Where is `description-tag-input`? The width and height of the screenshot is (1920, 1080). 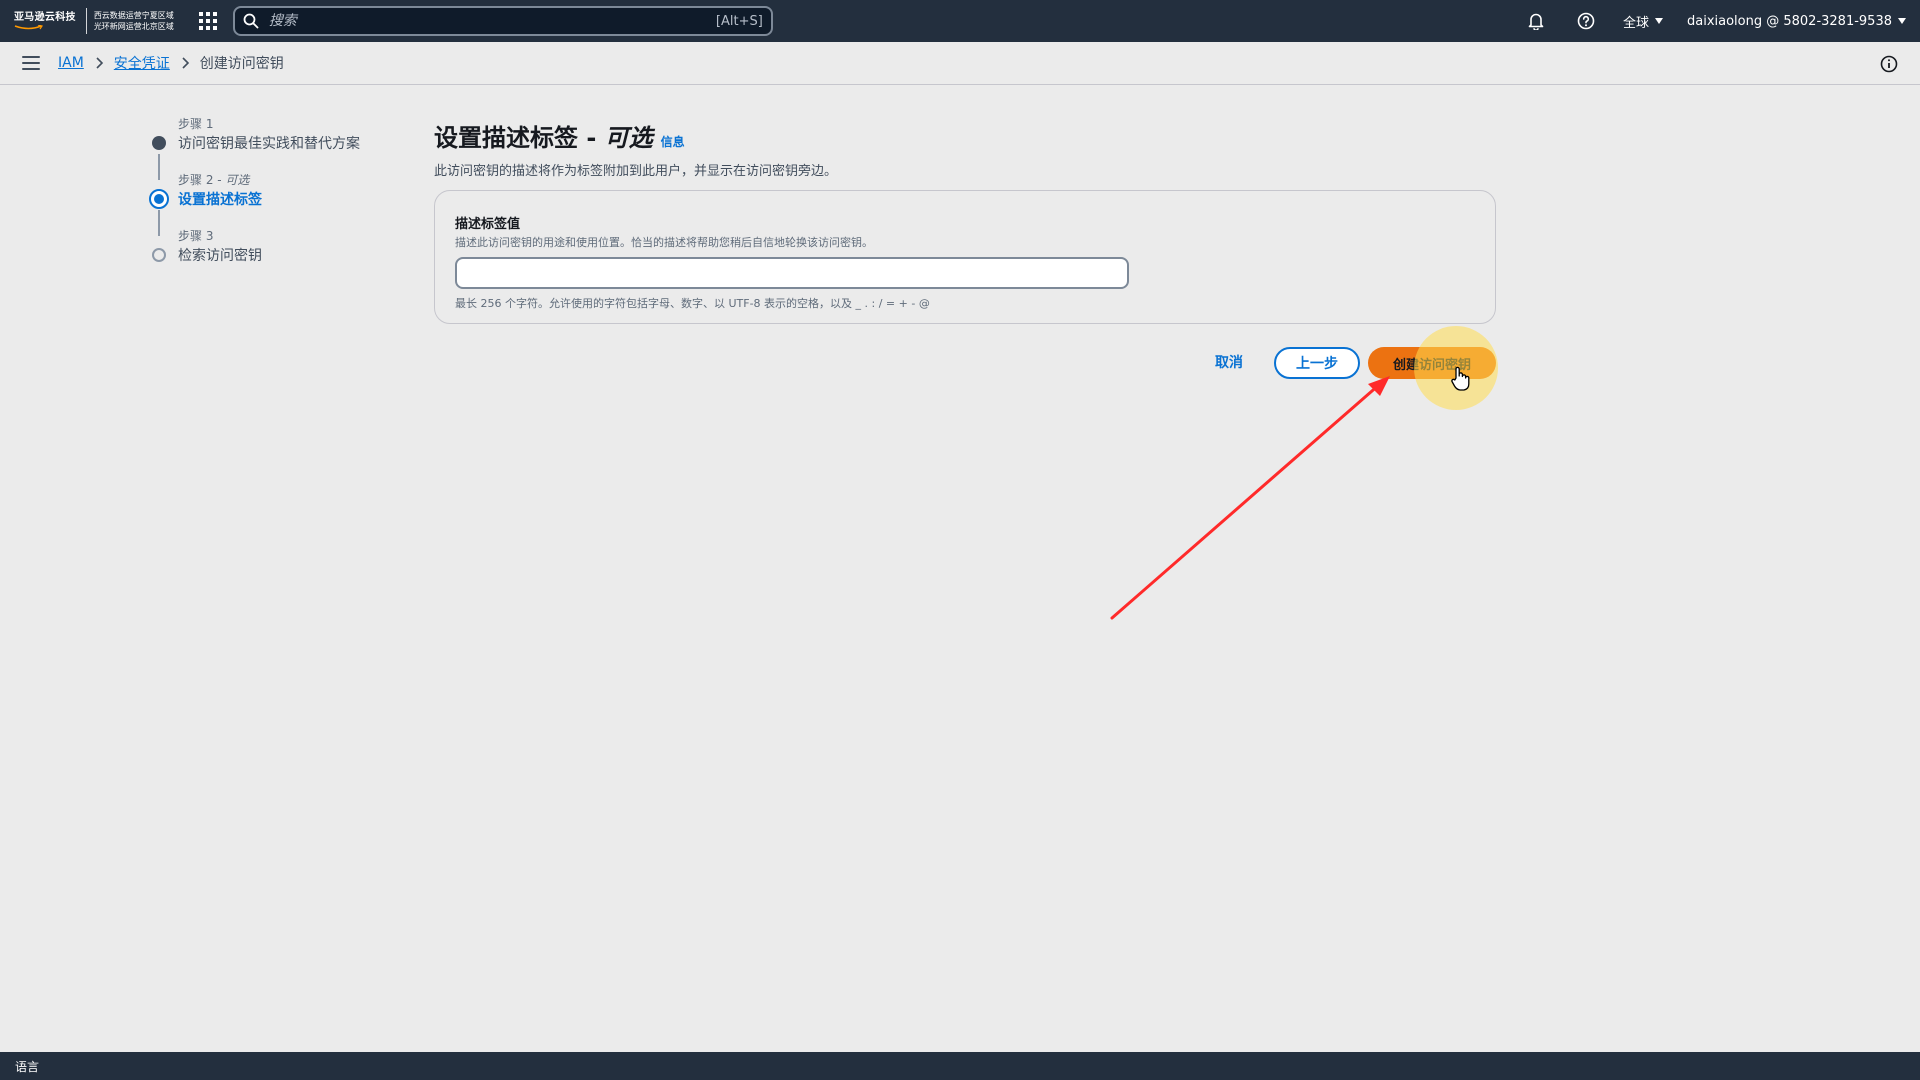
description-tag-input is located at coordinates (792, 273).